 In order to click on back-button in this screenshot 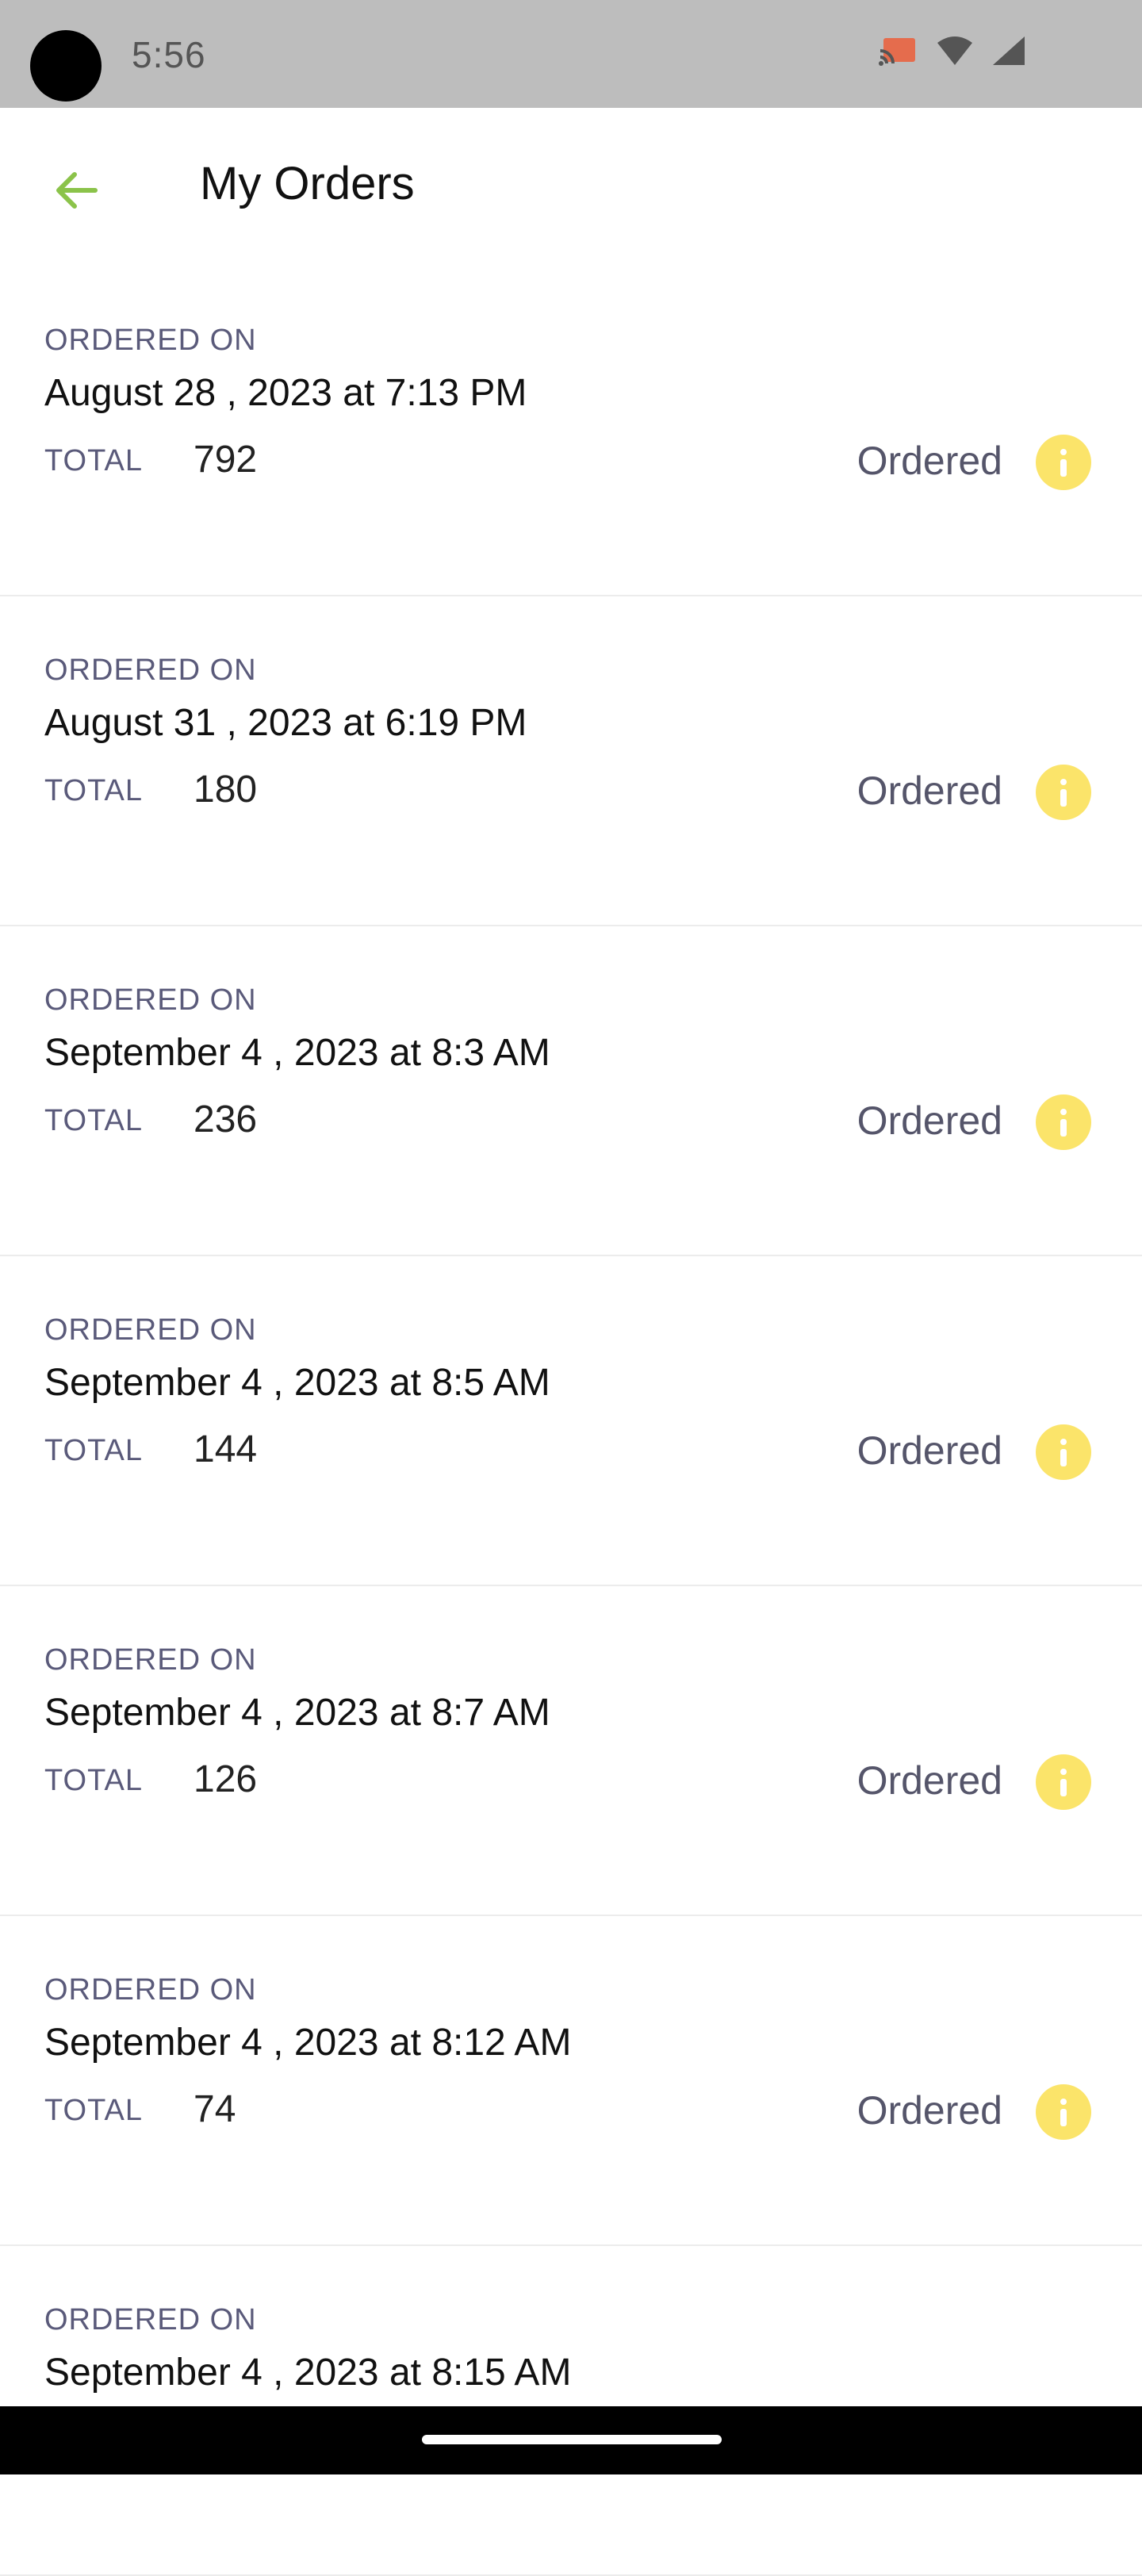, I will do `click(76, 192)`.